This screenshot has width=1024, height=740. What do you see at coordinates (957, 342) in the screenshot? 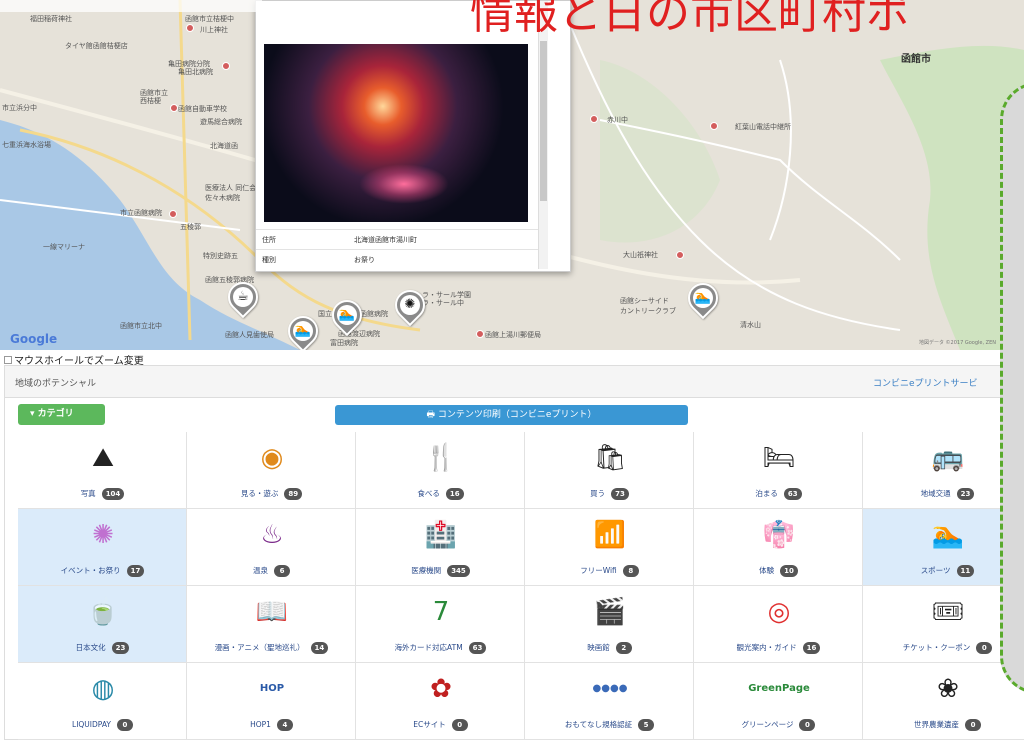
I see `map-attribution: 地図データ ©2017 Google, ZEN` at bounding box center [957, 342].